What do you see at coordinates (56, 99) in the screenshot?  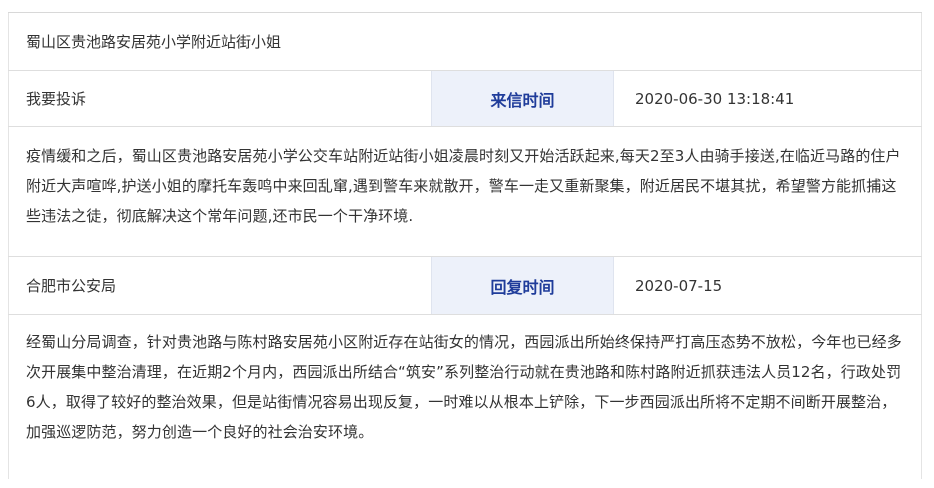 I see `complaint-category: 我要投诉` at bounding box center [56, 99].